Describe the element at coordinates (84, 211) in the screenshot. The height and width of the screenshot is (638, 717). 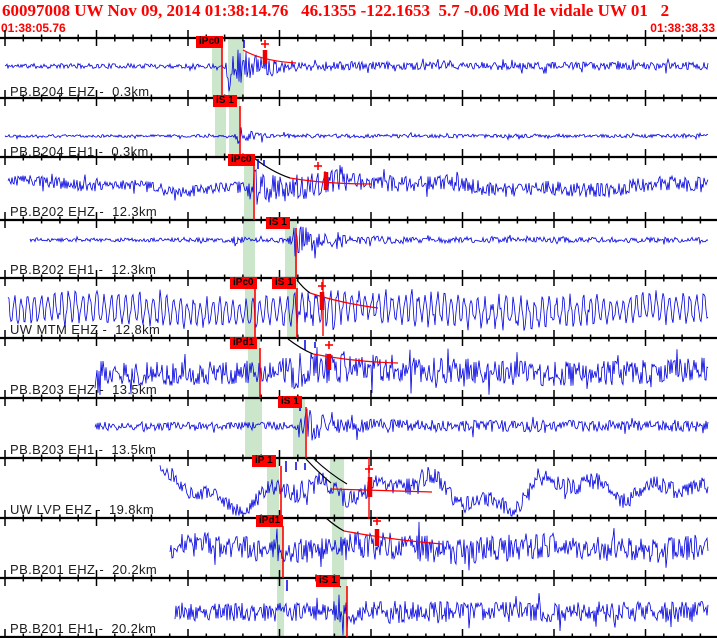
I see `trace-label-pb-b202-ehz: PB.B202 EHZ - 12.3km` at that location.